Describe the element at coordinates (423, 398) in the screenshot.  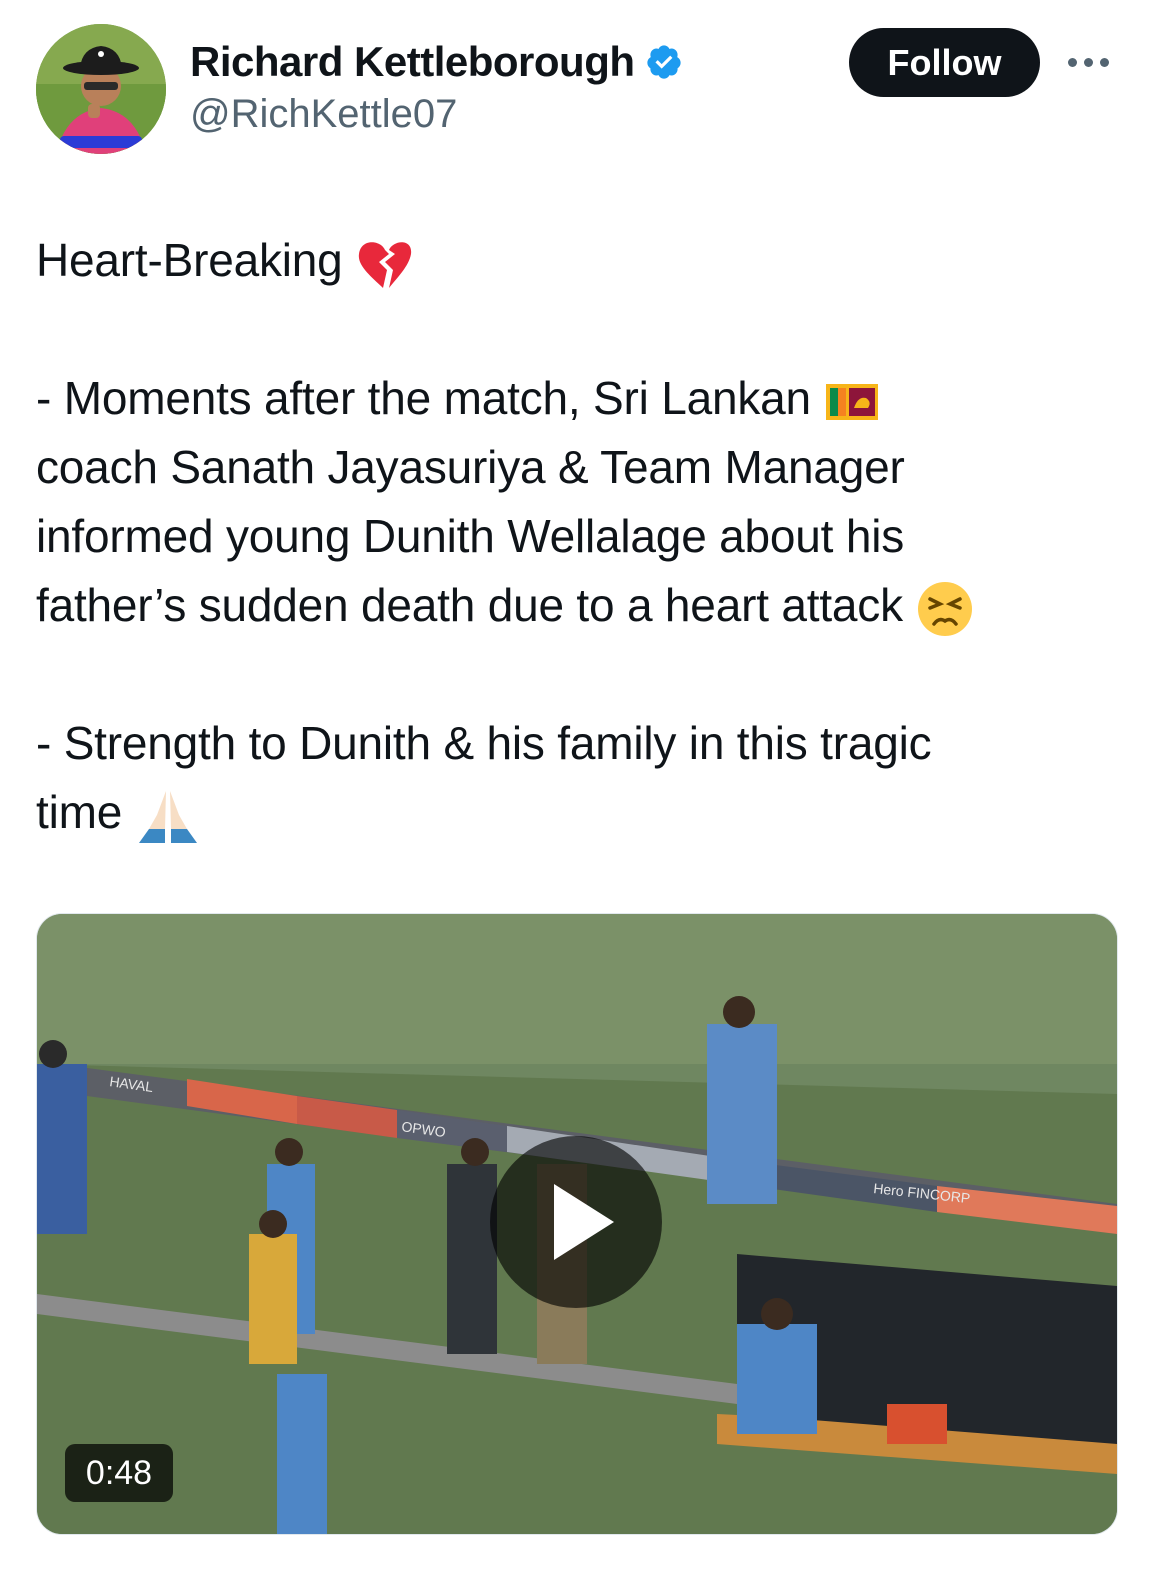
I see `tweet-text-line: - Moments after the match, Sri Lankan` at that location.